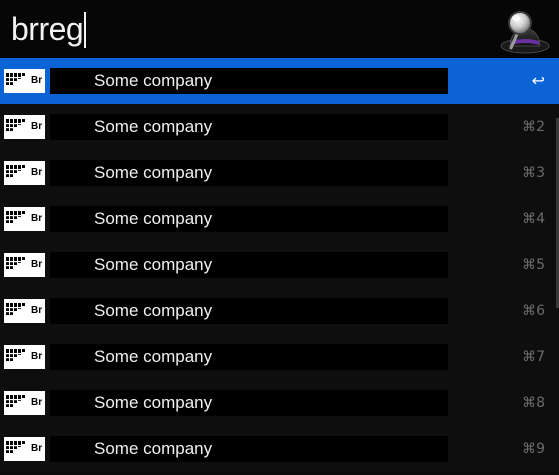 The height and width of the screenshot is (475, 559). I want to click on result-row: Br Some company ⌘6, so click(279, 311).